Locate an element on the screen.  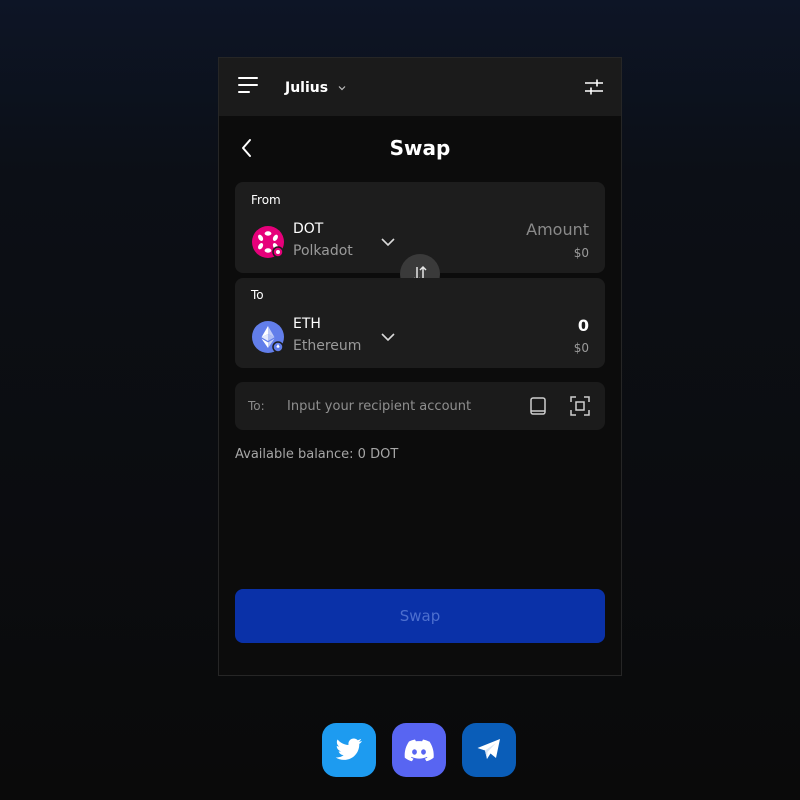
recipient-field: To: is located at coordinates (420, 406).